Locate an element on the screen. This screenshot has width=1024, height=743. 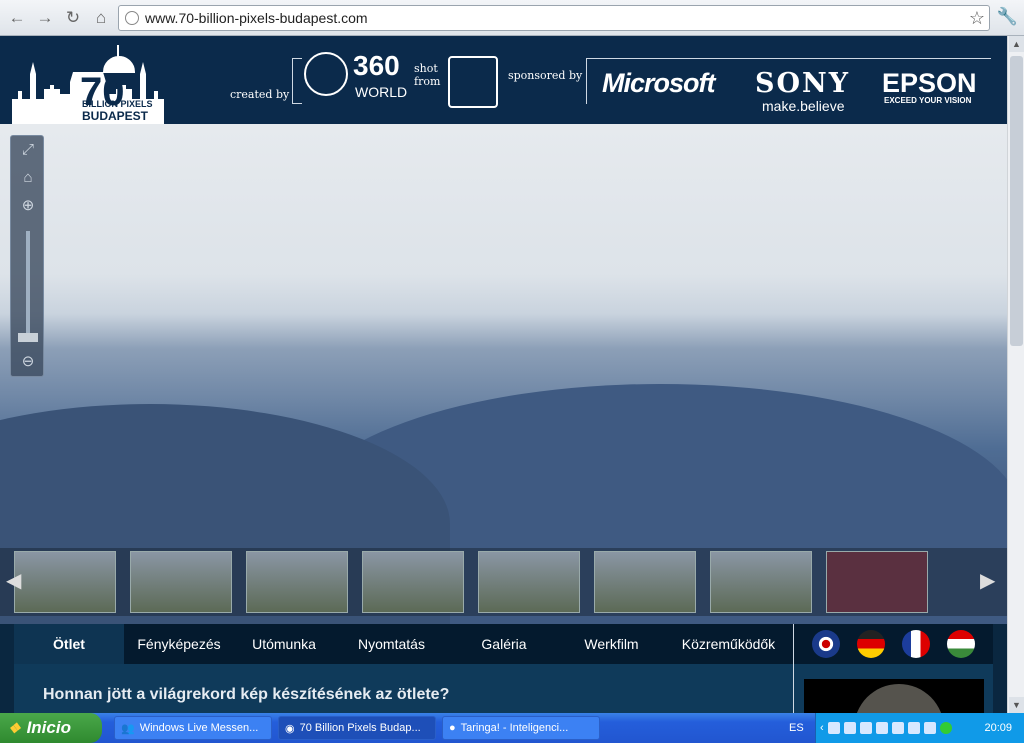
forward-button: → is located at coordinates (45, 18).